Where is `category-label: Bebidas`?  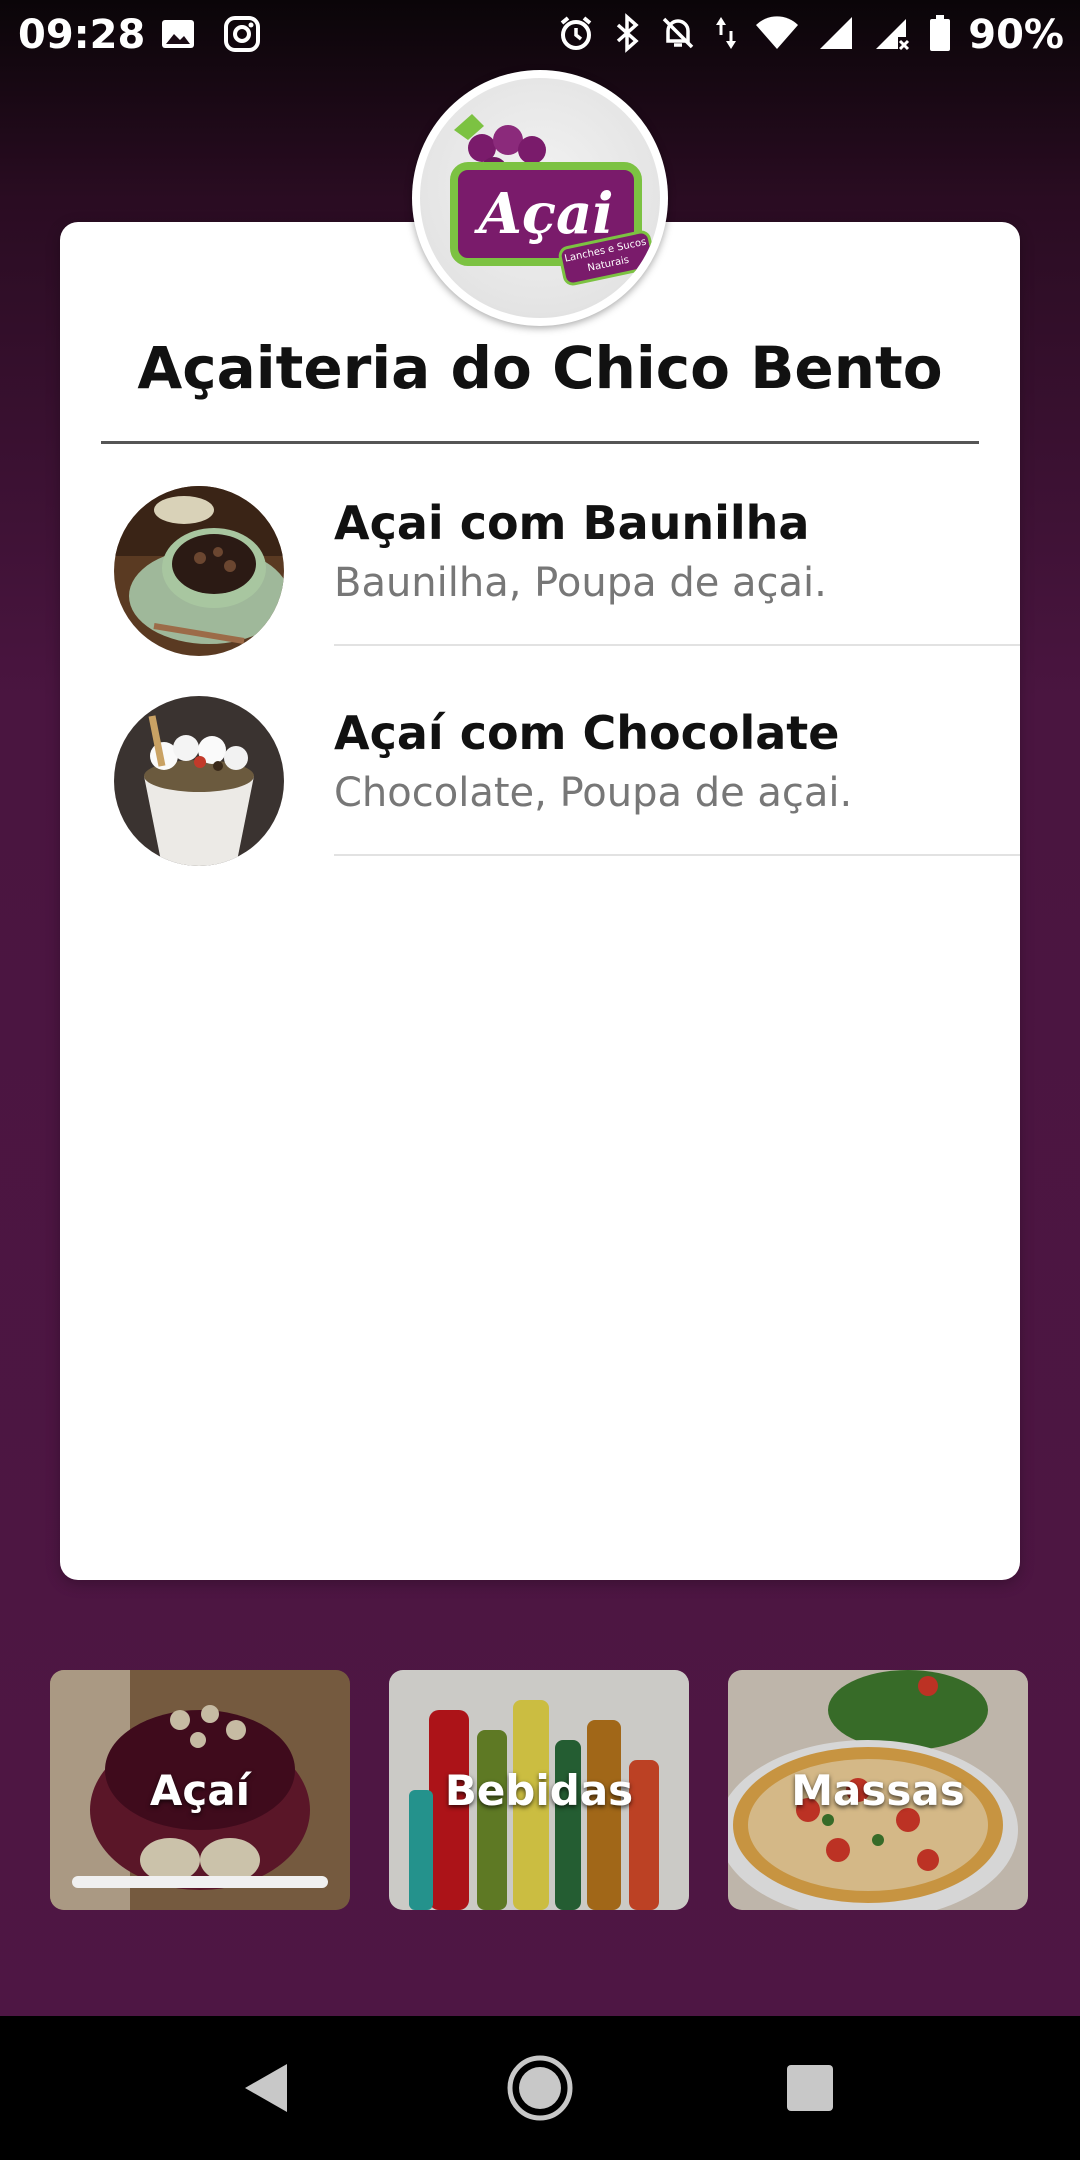 category-label: Bebidas is located at coordinates (539, 1790).